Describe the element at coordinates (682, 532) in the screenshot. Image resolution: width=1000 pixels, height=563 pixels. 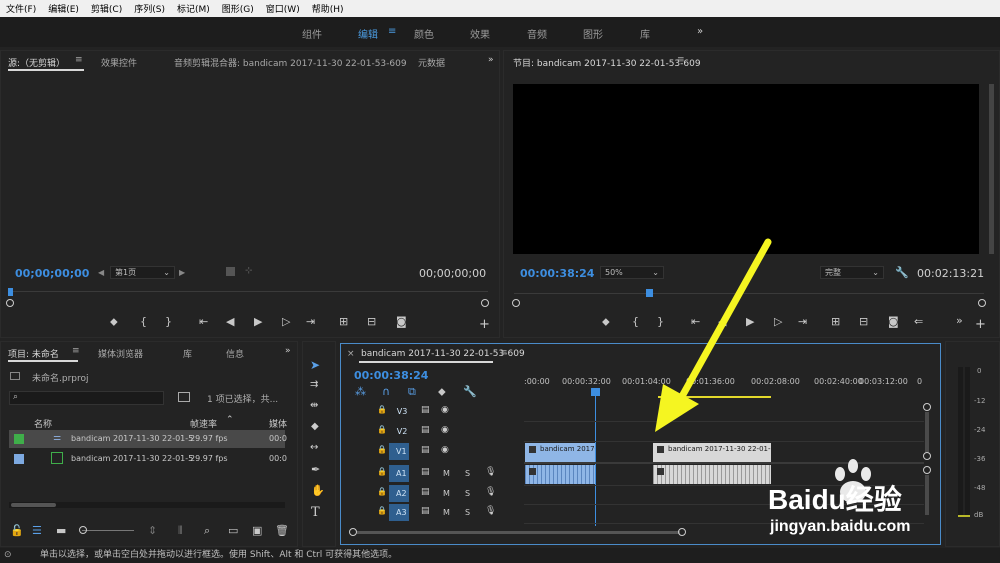
I see `hscroll-right-handle` at that location.